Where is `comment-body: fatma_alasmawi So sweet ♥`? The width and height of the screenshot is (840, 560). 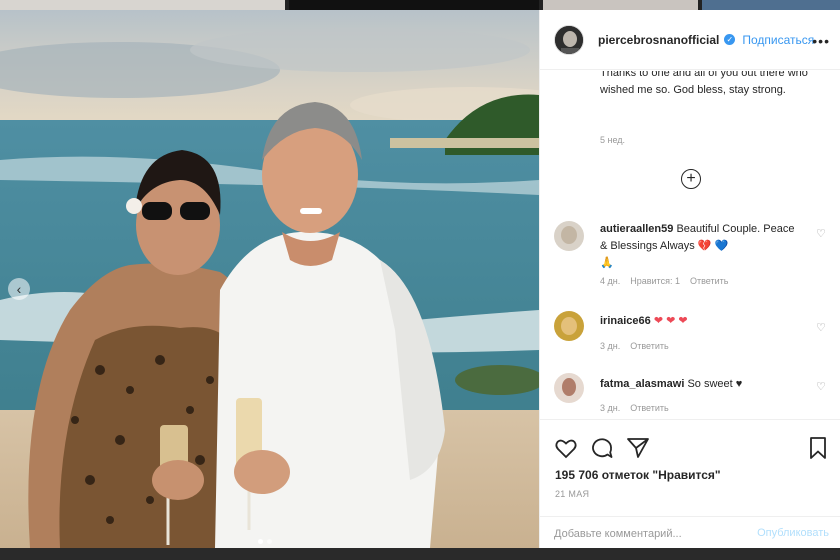
comment-body: fatma_alasmawi So sweet ♥ is located at coordinates (700, 384).